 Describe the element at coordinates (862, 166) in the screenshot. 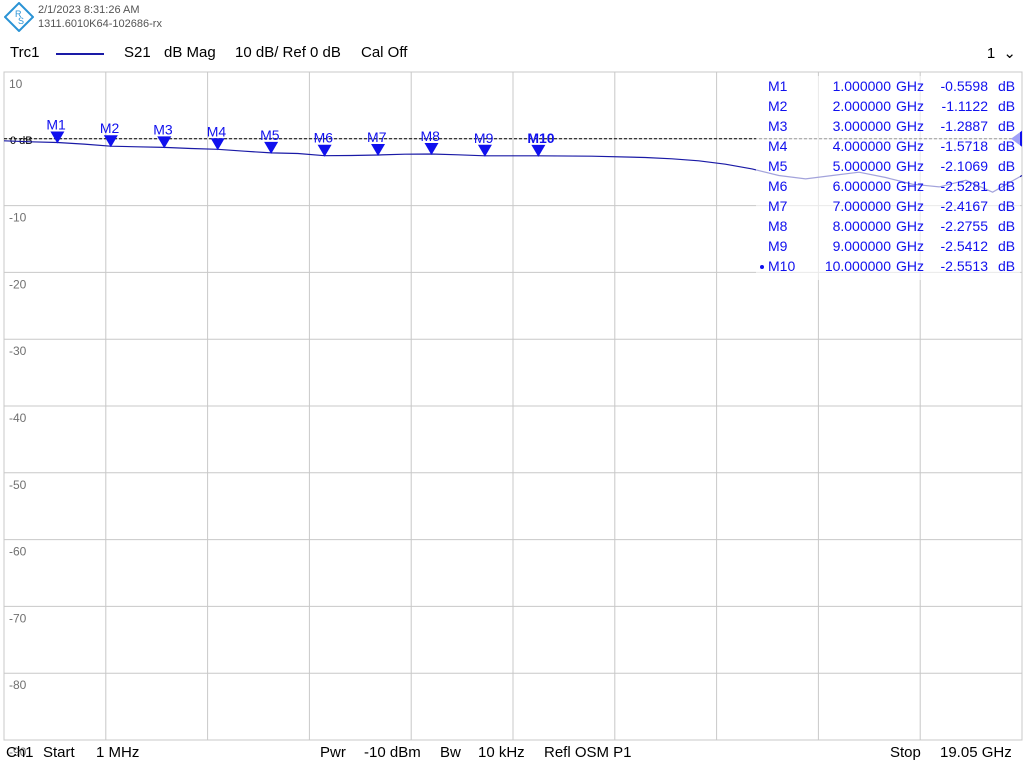

I see `marker-table-frequency: 5.000000` at that location.